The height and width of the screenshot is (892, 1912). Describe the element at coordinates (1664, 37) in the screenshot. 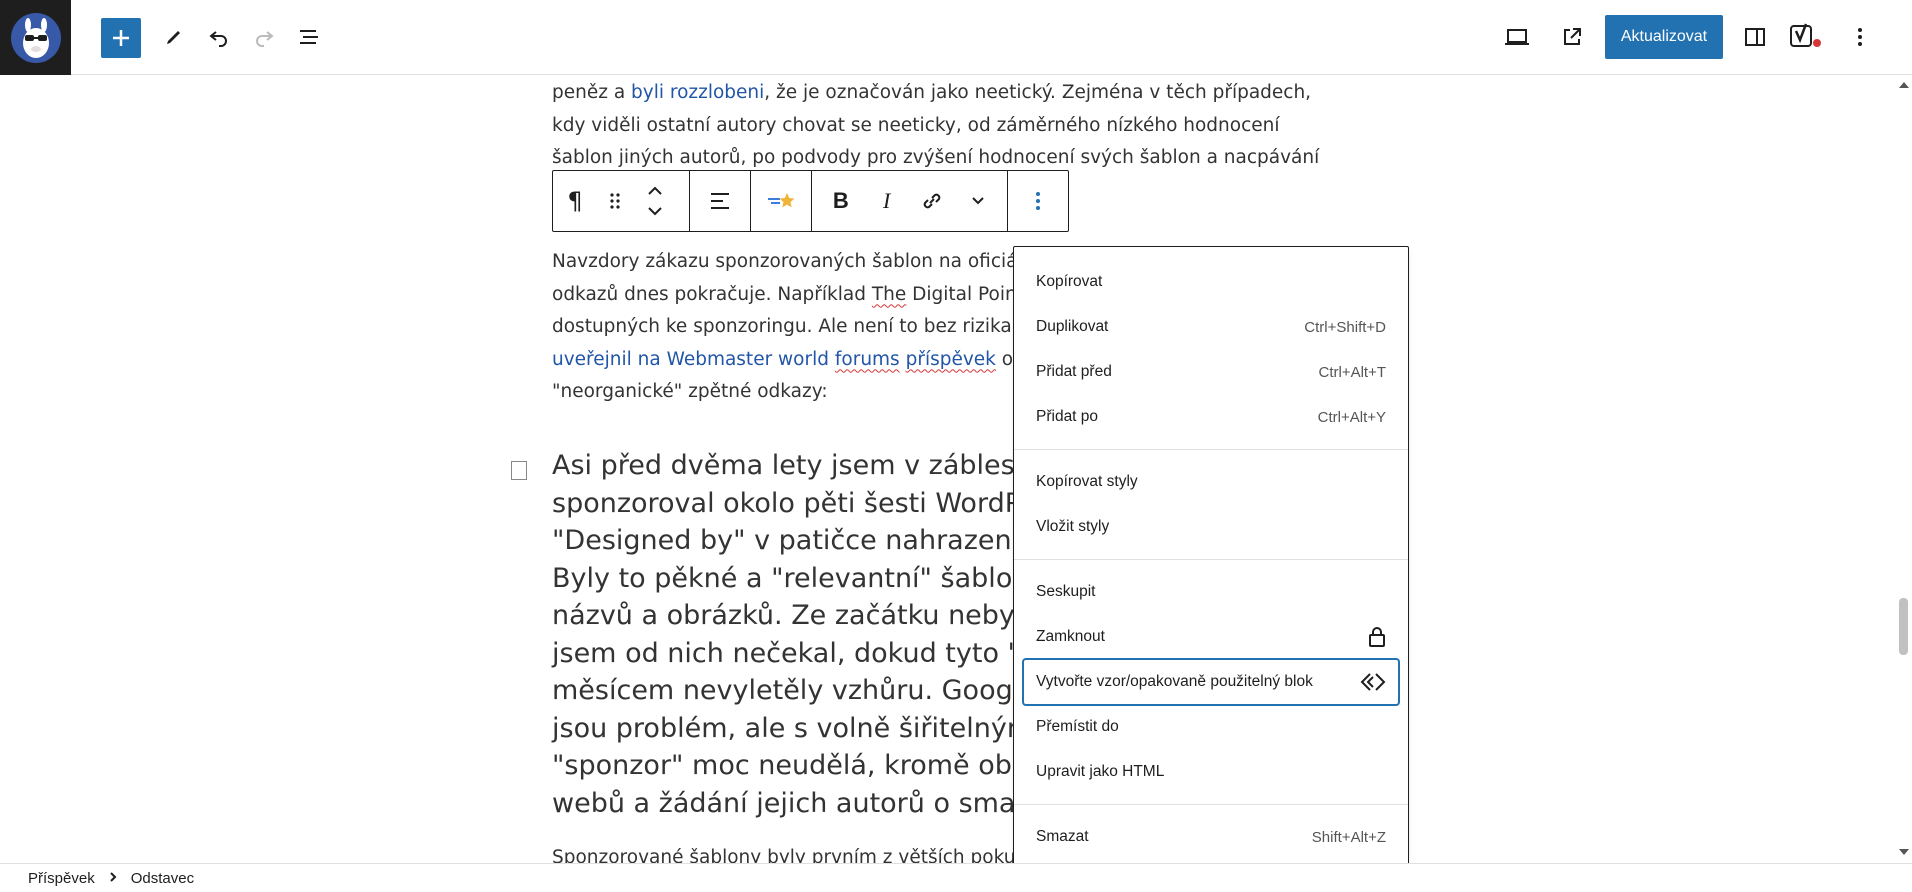

I see `update-button: Aktualizovat` at that location.